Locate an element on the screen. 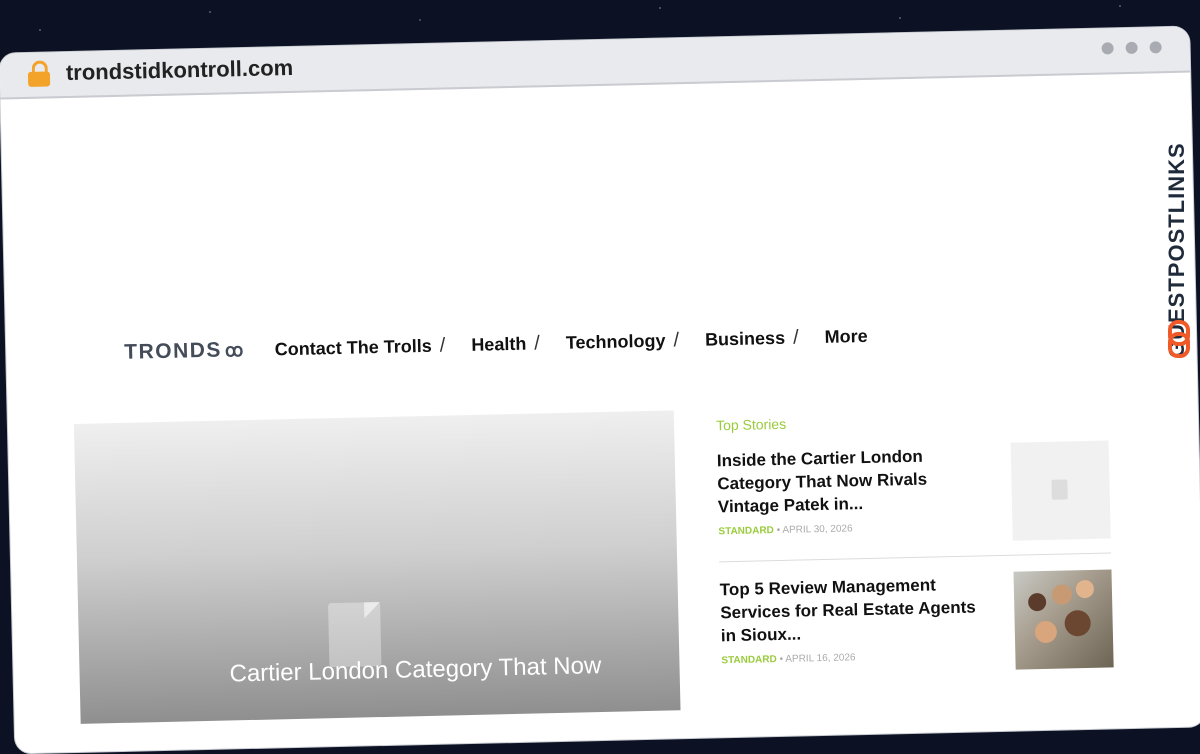 The image size is (1200, 754). nav-label: Health is located at coordinates (499, 344).